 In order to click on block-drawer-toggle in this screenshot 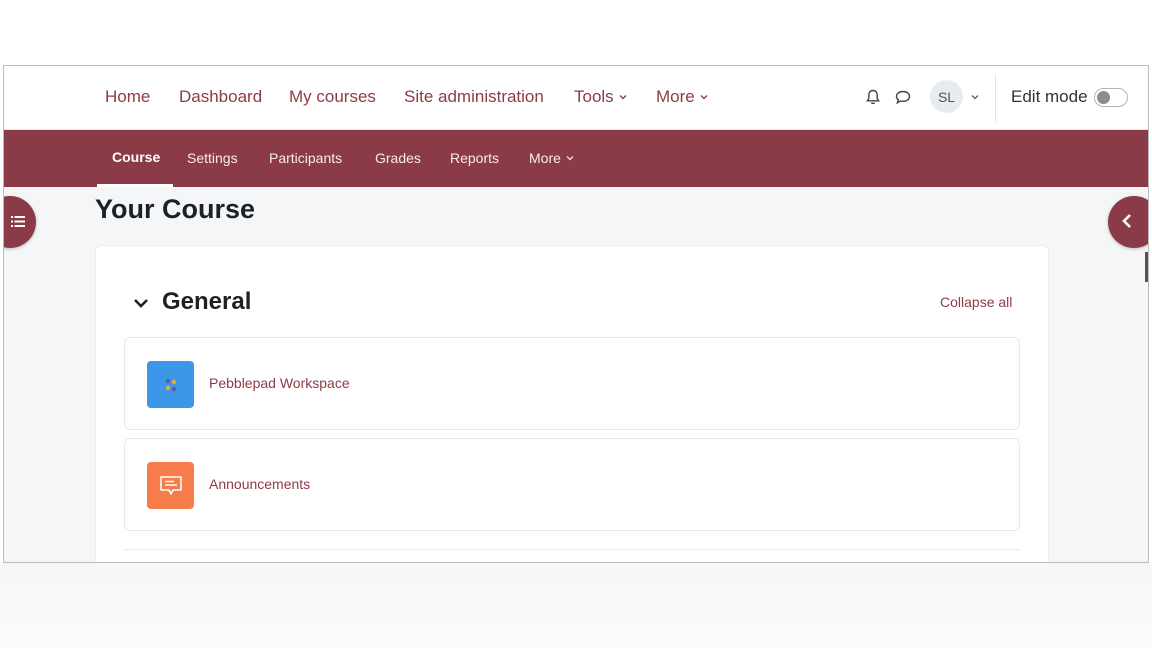, I will do `click(1128, 222)`.